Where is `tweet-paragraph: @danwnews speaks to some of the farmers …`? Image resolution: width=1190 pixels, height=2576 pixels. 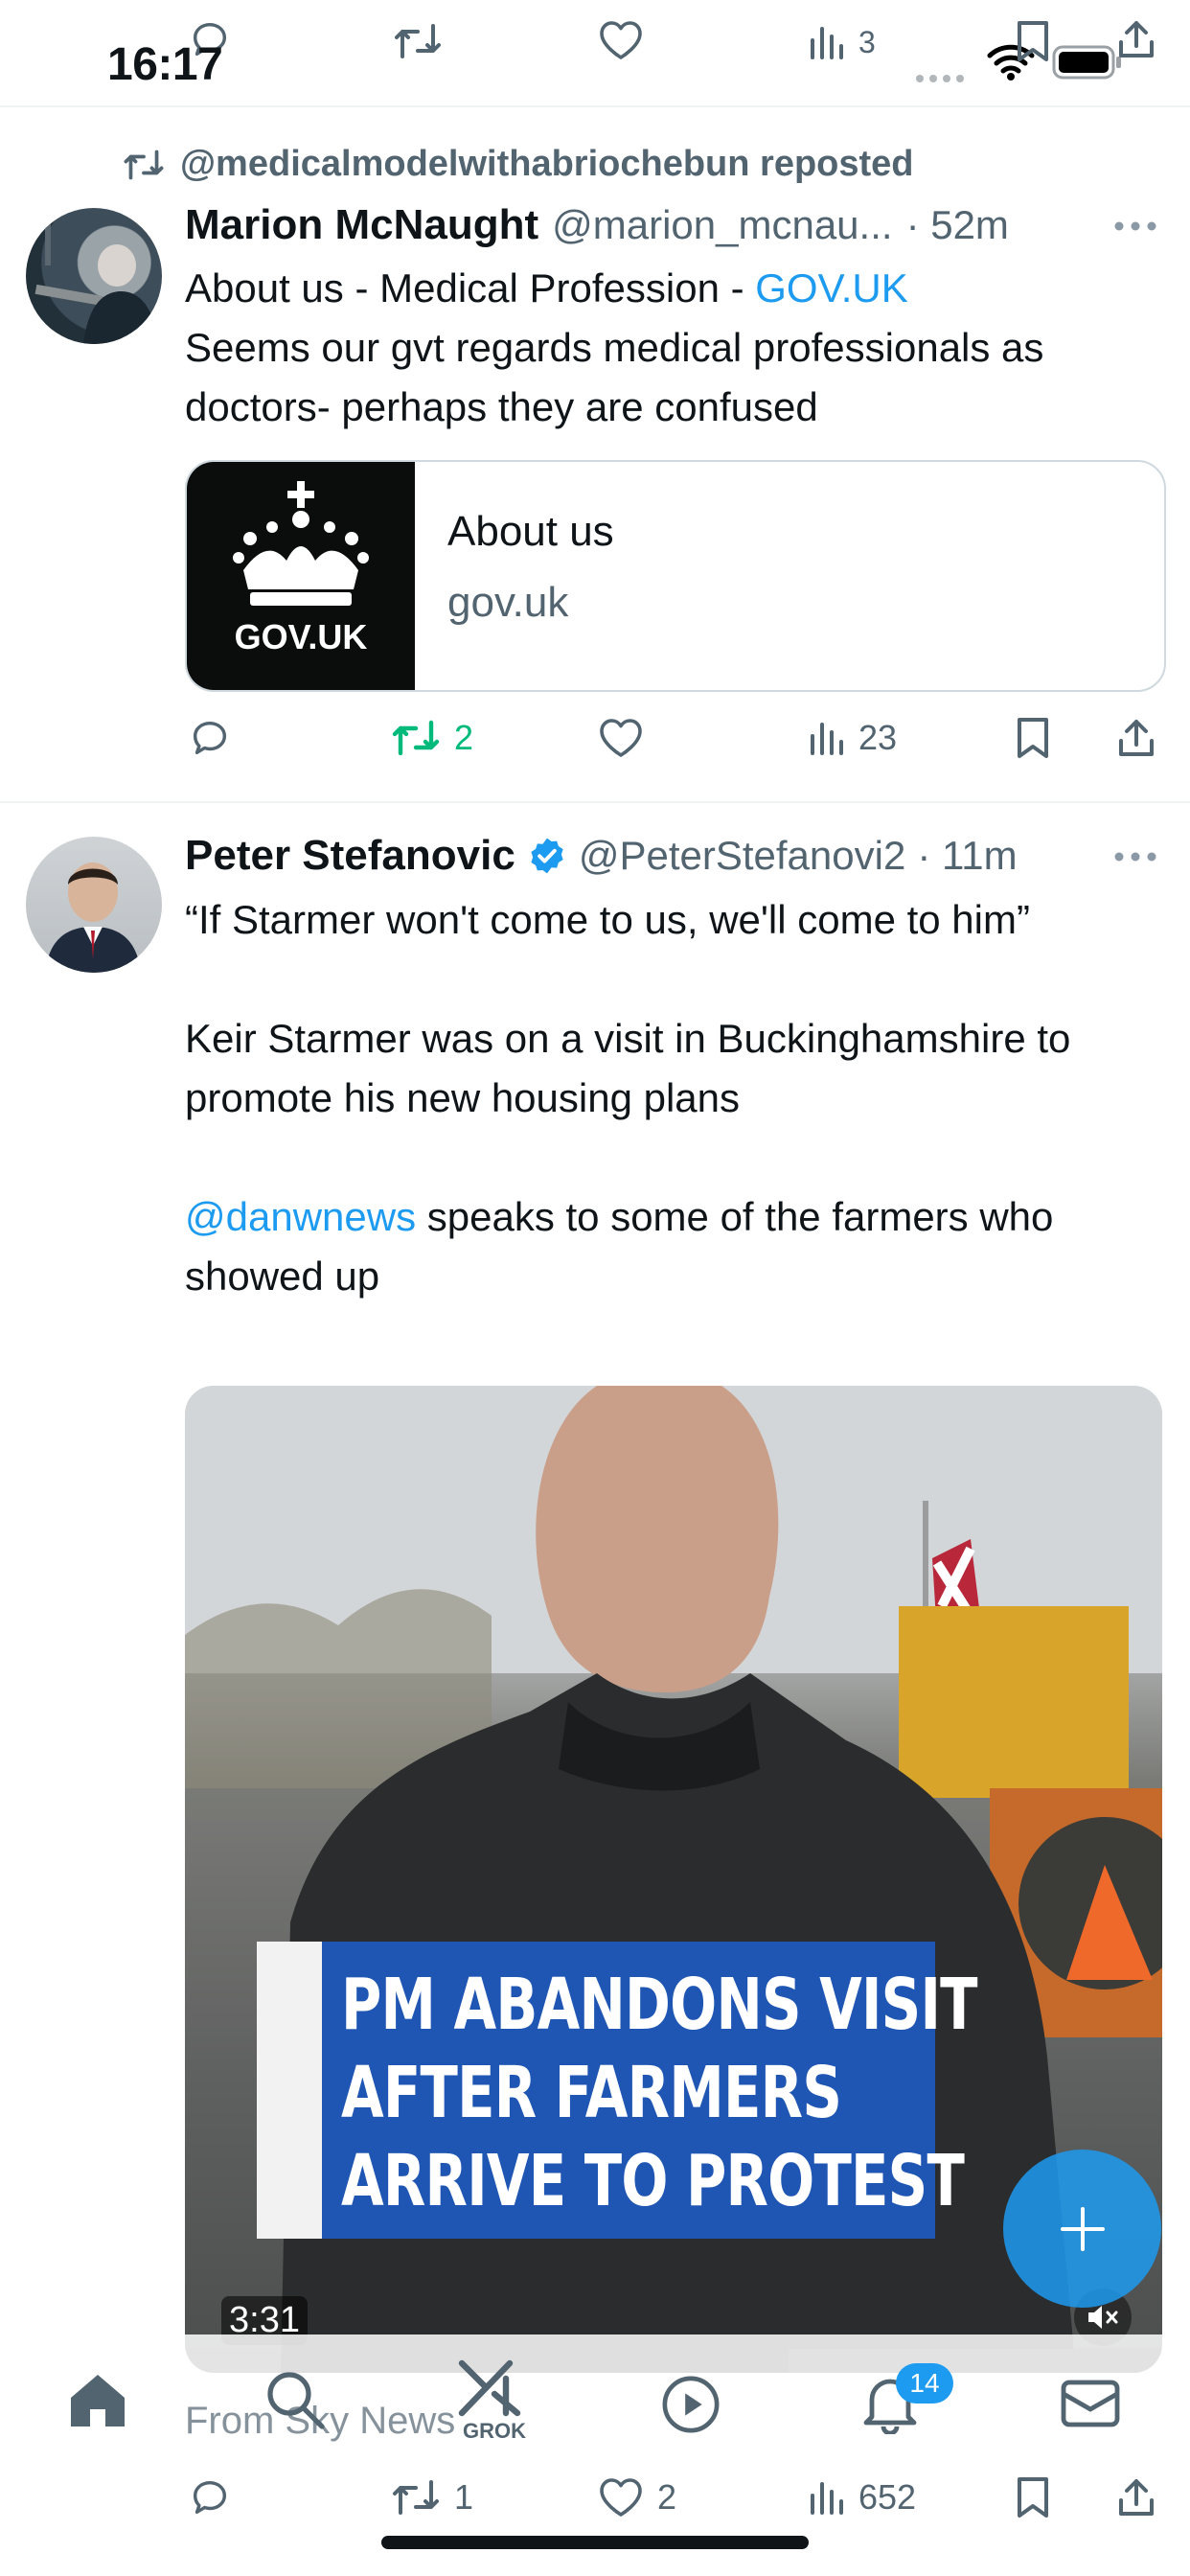
tweet-paragraph: @danwnews speaks to some of the farmers … is located at coordinates (679, 1246).